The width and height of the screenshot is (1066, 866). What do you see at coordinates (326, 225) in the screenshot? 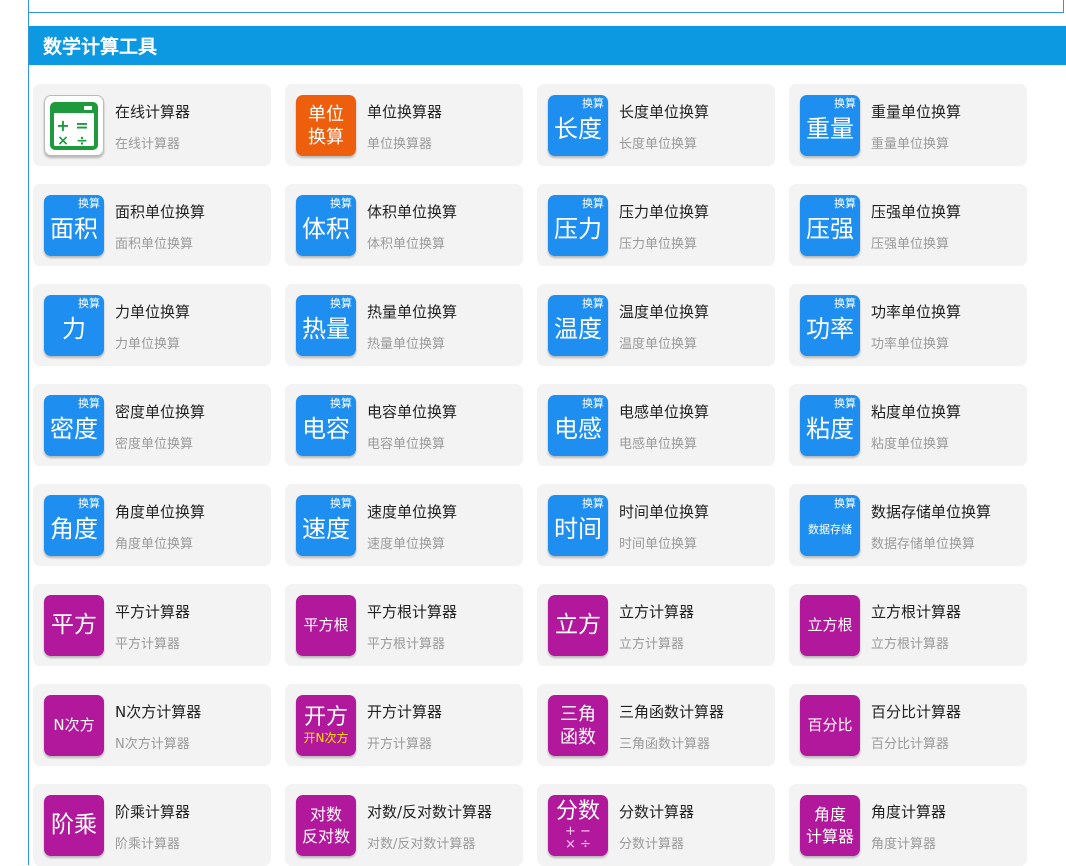
I see `tool-icon: 换算 体积` at bounding box center [326, 225].